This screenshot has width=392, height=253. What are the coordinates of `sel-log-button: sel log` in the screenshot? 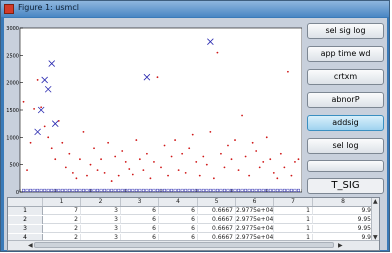 It's located at (345, 146).